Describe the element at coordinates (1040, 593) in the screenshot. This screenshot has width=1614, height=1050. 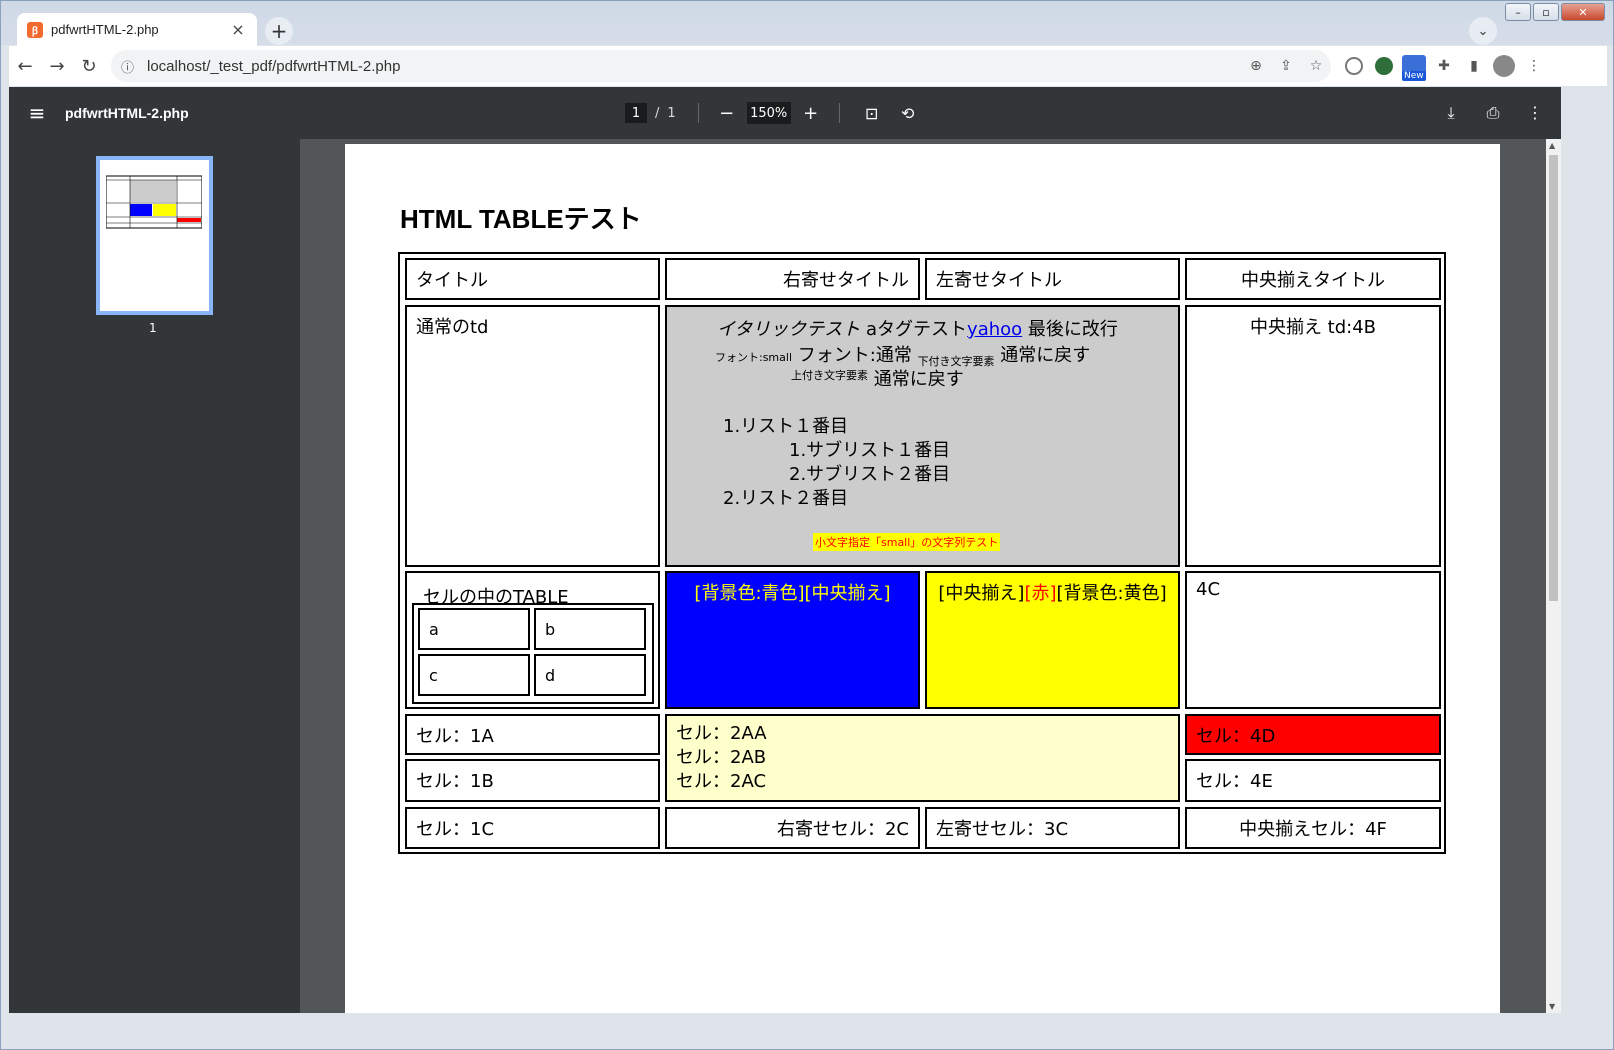
I see `yellow-red-text: [赤]` at that location.